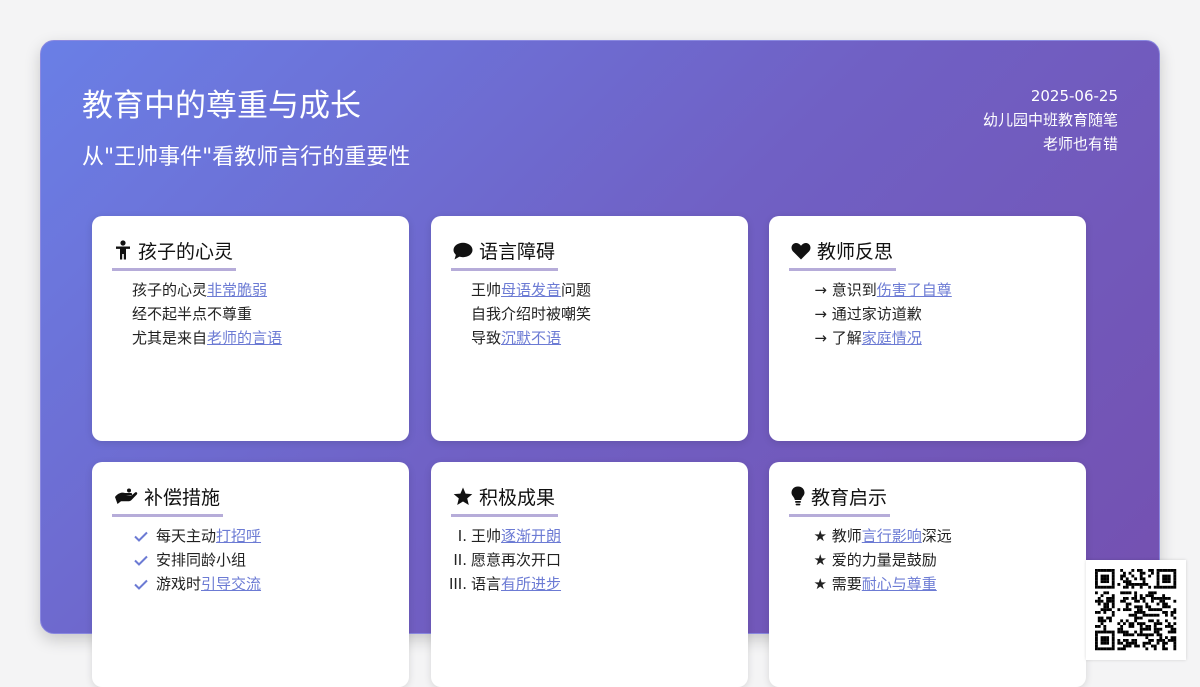 The width and height of the screenshot is (1200, 687). What do you see at coordinates (182, 498) in the screenshot?
I see `card-title-text: 补偿措施` at bounding box center [182, 498].